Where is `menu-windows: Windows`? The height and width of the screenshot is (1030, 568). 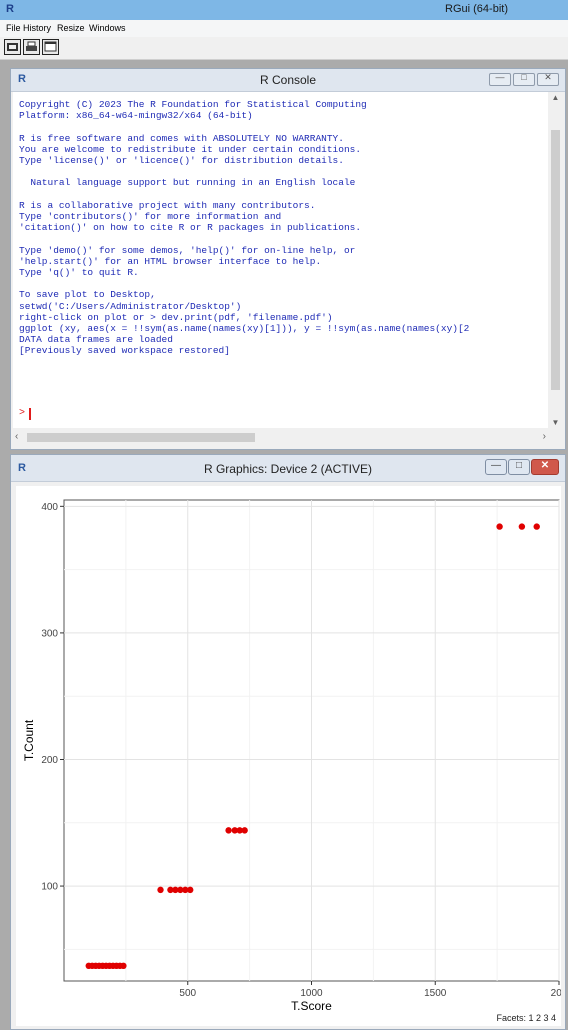
menu-windows: Windows is located at coordinates (107, 28).